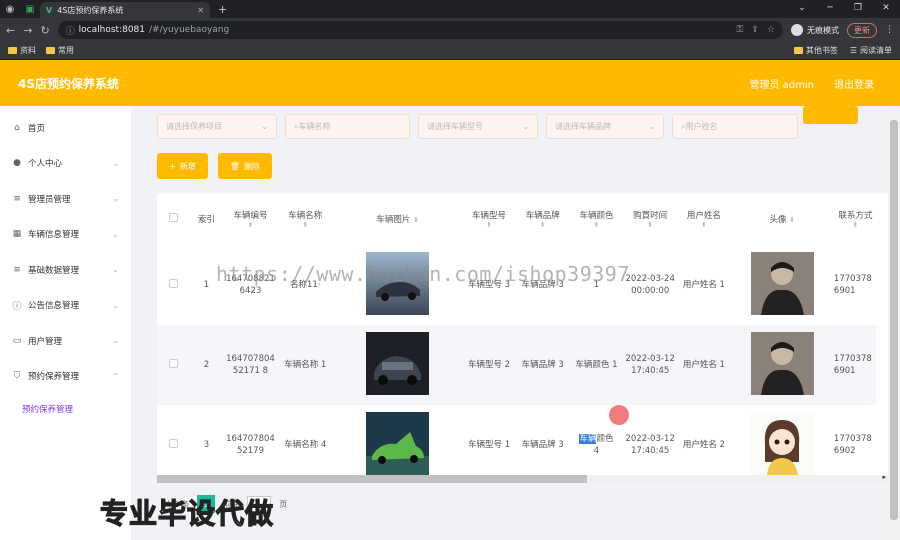  I want to click on browser-tab-active: V 4S店预约保养系统 ✕, so click(125, 10).